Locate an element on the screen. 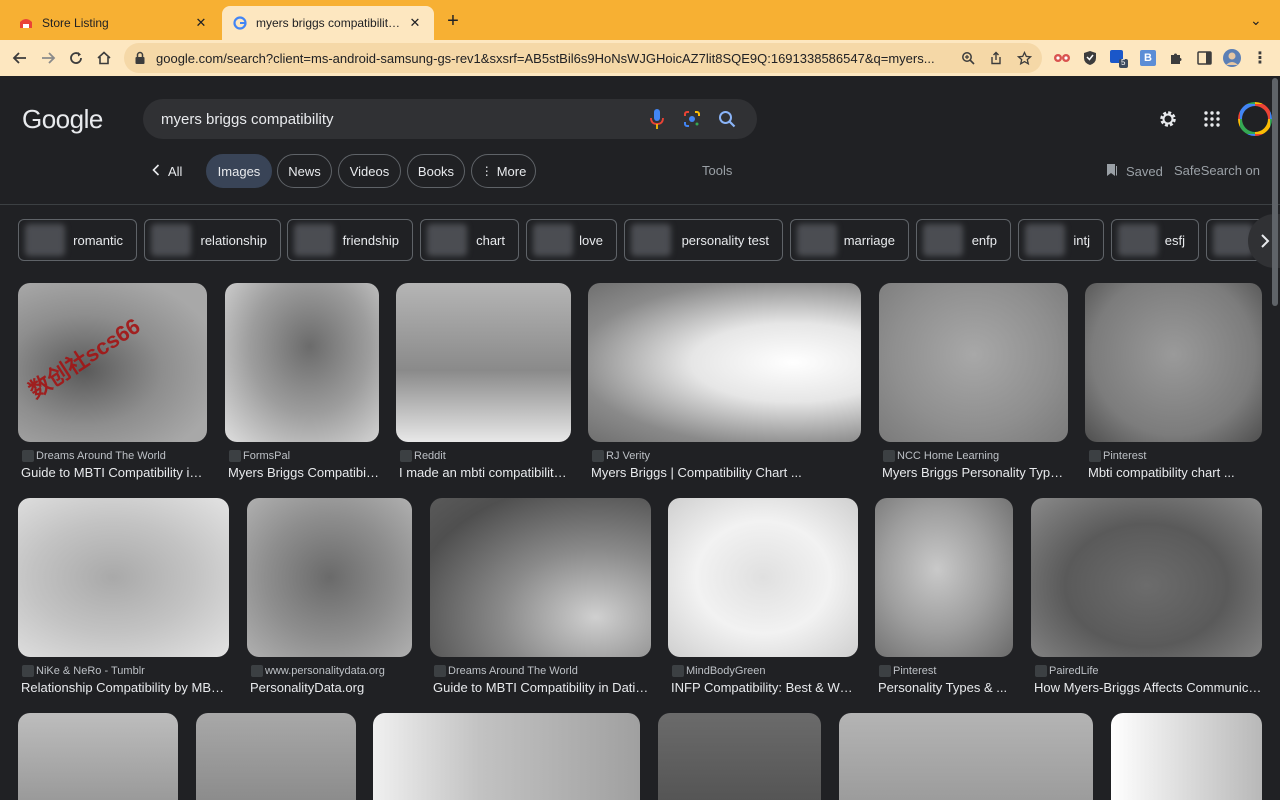 This screenshot has width=1280, height=800. page-scrollbar-thumb is located at coordinates (1275, 192).